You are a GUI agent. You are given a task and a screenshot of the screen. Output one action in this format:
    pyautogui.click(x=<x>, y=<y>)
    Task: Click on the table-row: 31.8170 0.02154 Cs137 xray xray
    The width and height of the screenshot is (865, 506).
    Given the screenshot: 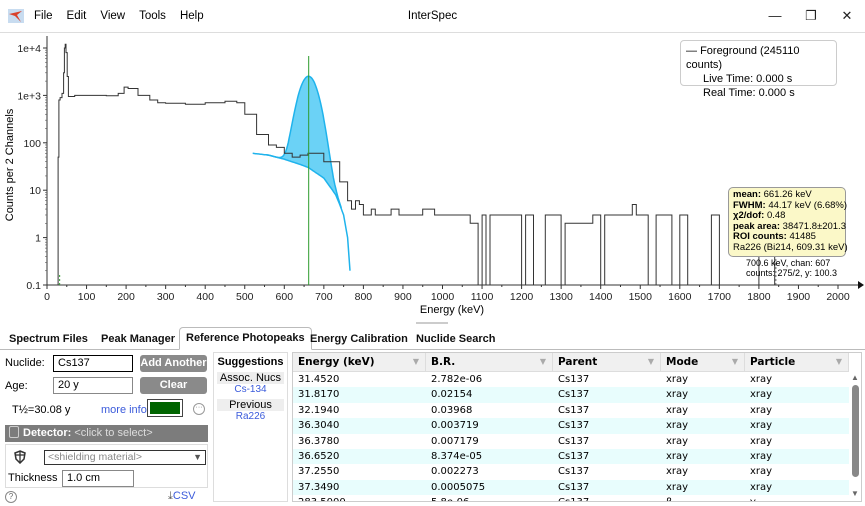 What is the action you would take?
    pyautogui.click(x=571, y=395)
    